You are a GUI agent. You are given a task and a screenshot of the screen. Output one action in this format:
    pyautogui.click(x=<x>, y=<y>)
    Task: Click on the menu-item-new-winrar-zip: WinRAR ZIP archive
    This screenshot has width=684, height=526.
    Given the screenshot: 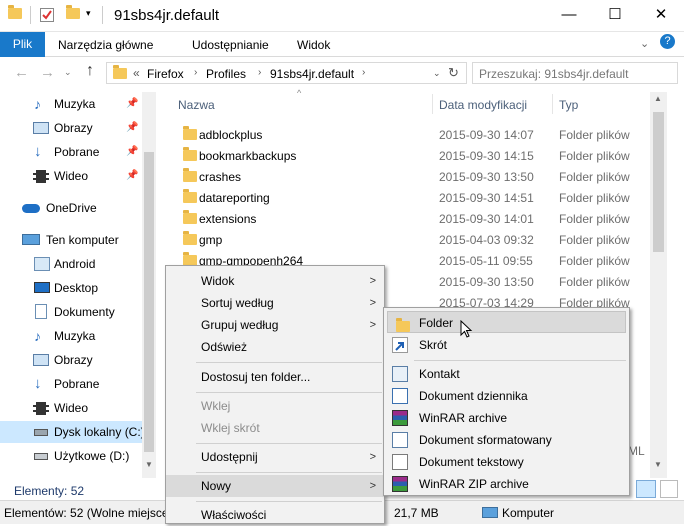 What is the action you would take?
    pyautogui.click(x=506, y=484)
    